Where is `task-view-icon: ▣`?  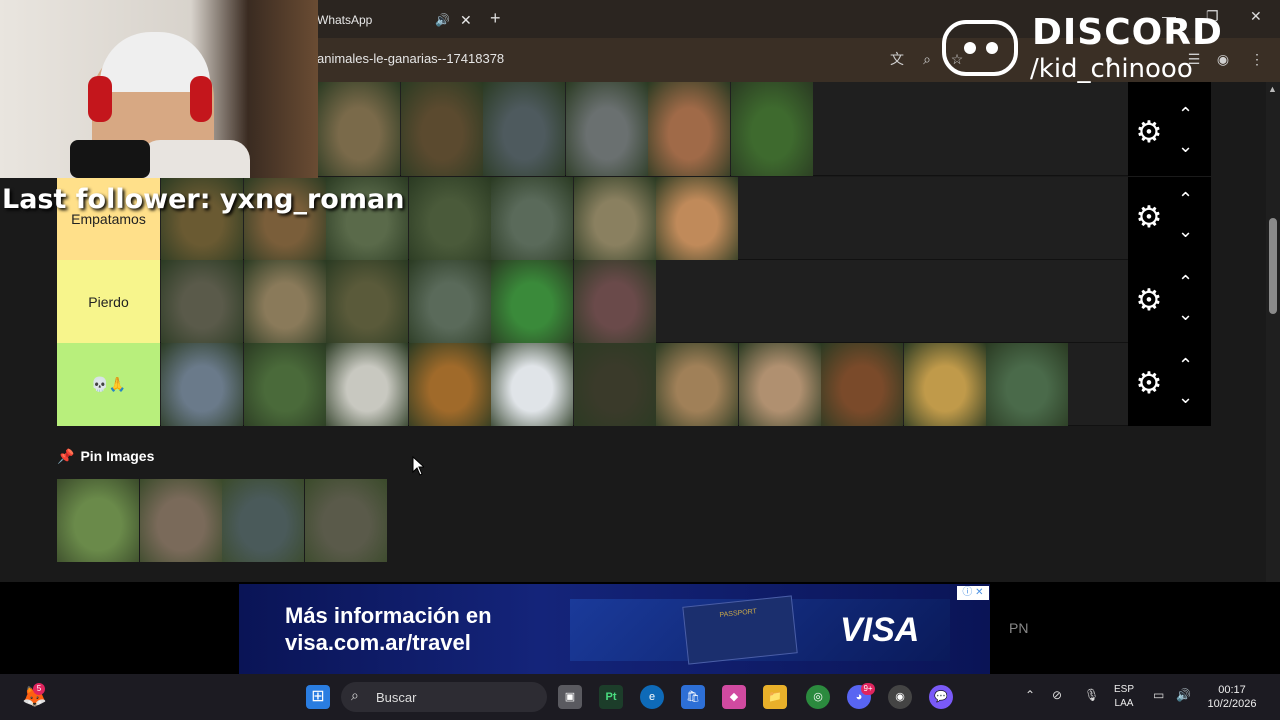 task-view-icon: ▣ is located at coordinates (570, 697).